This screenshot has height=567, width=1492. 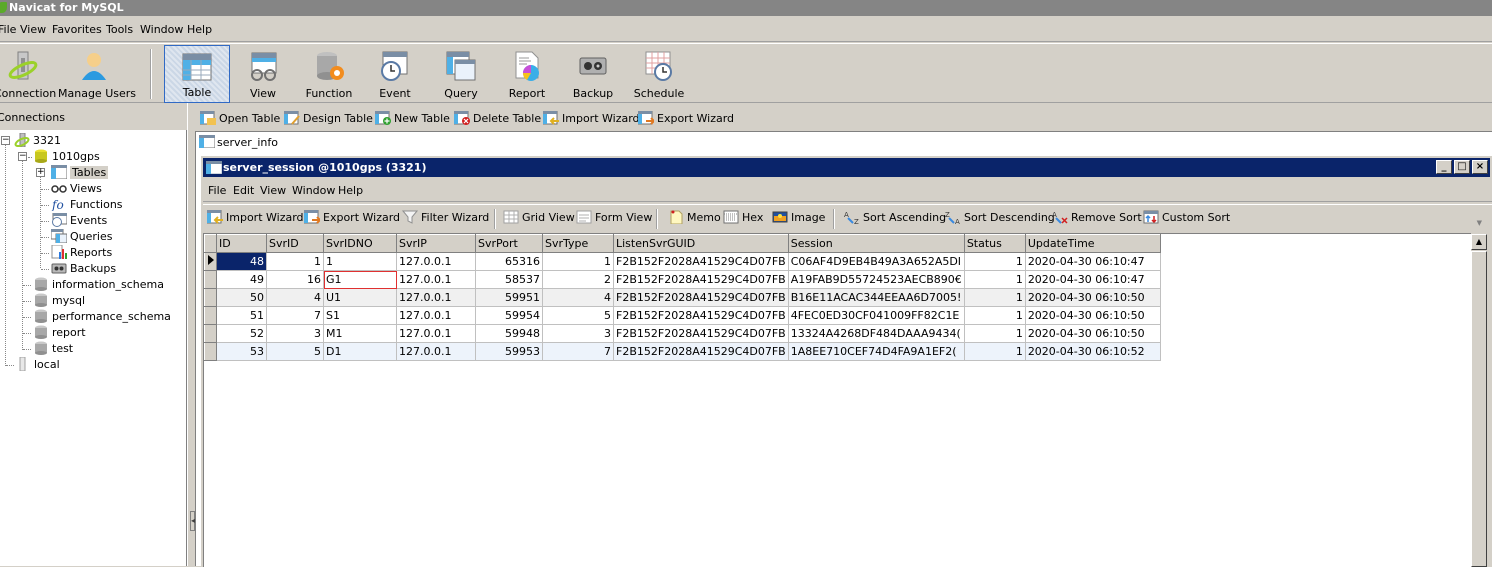 I want to click on cell-svridno: 1, so click(x=360, y=261).